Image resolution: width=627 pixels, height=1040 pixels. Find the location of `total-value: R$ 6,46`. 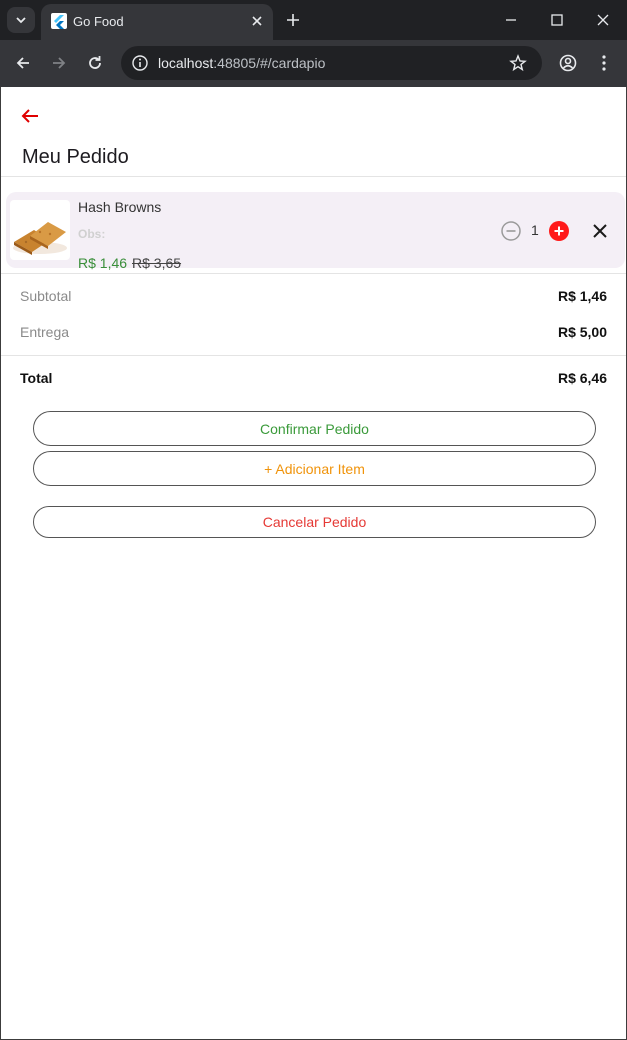

total-value: R$ 6,46 is located at coordinates (582, 378).